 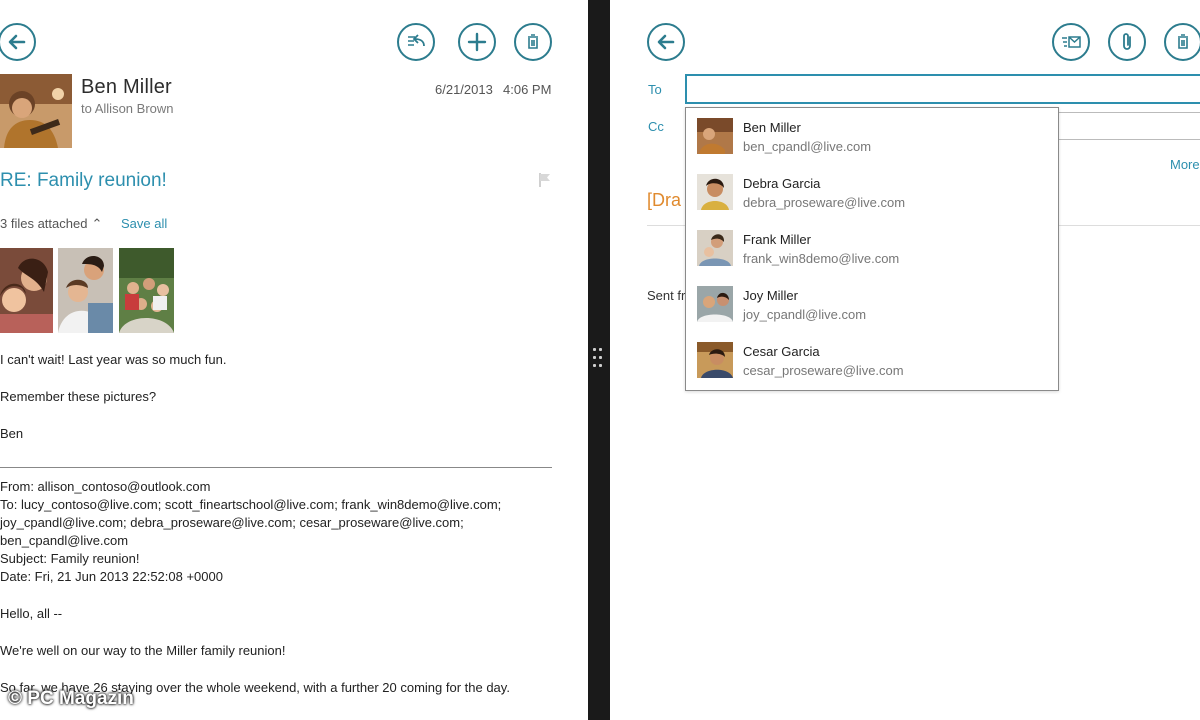 I want to click on suggestion-email: ben_cpandl@live.com, so click(x=807, y=146).